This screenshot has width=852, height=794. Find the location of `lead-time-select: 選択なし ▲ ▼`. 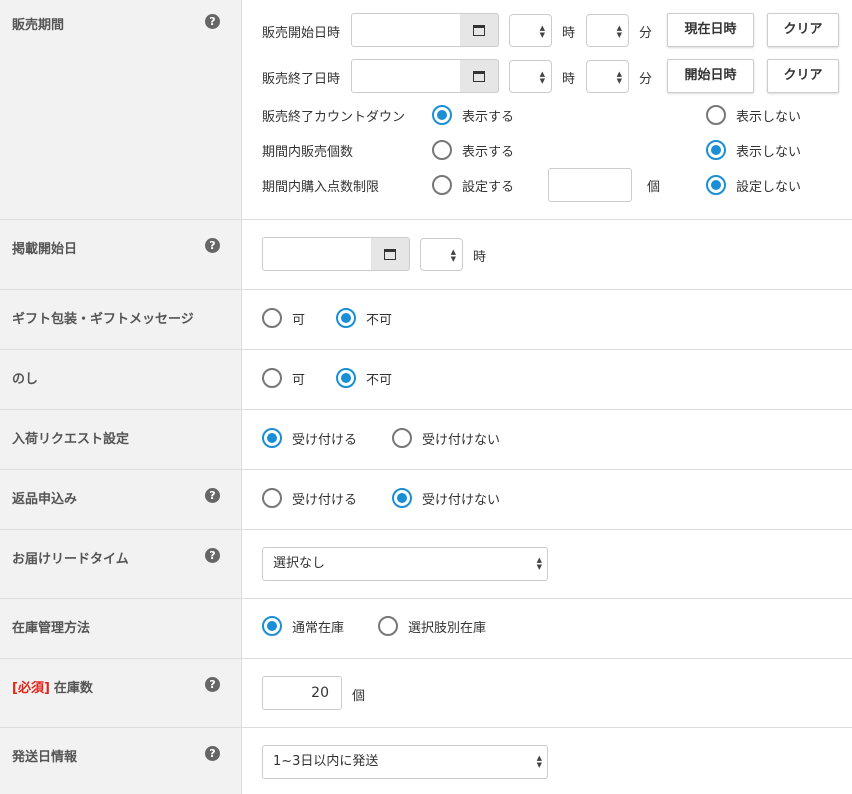

lead-time-select: 選択なし ▲ ▼ is located at coordinates (405, 564).